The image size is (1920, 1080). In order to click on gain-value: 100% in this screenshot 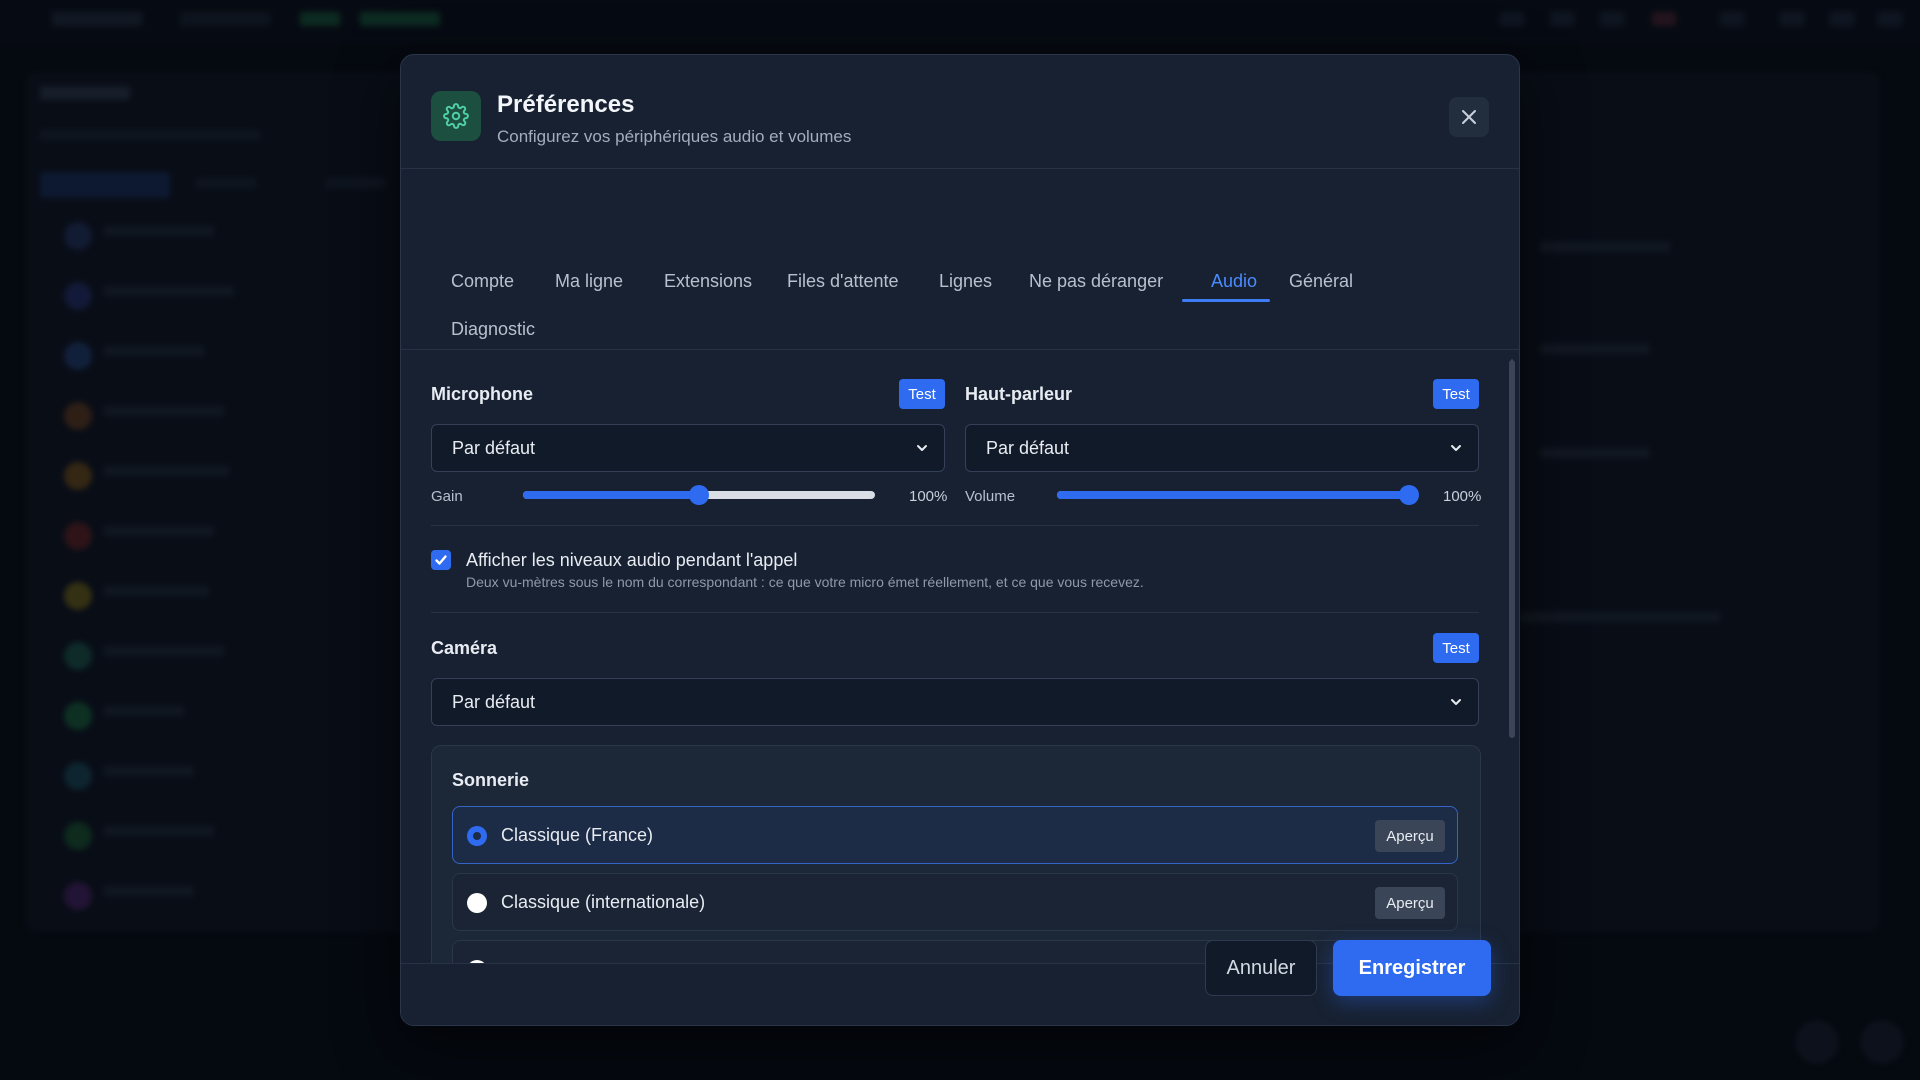, I will do `click(928, 496)`.